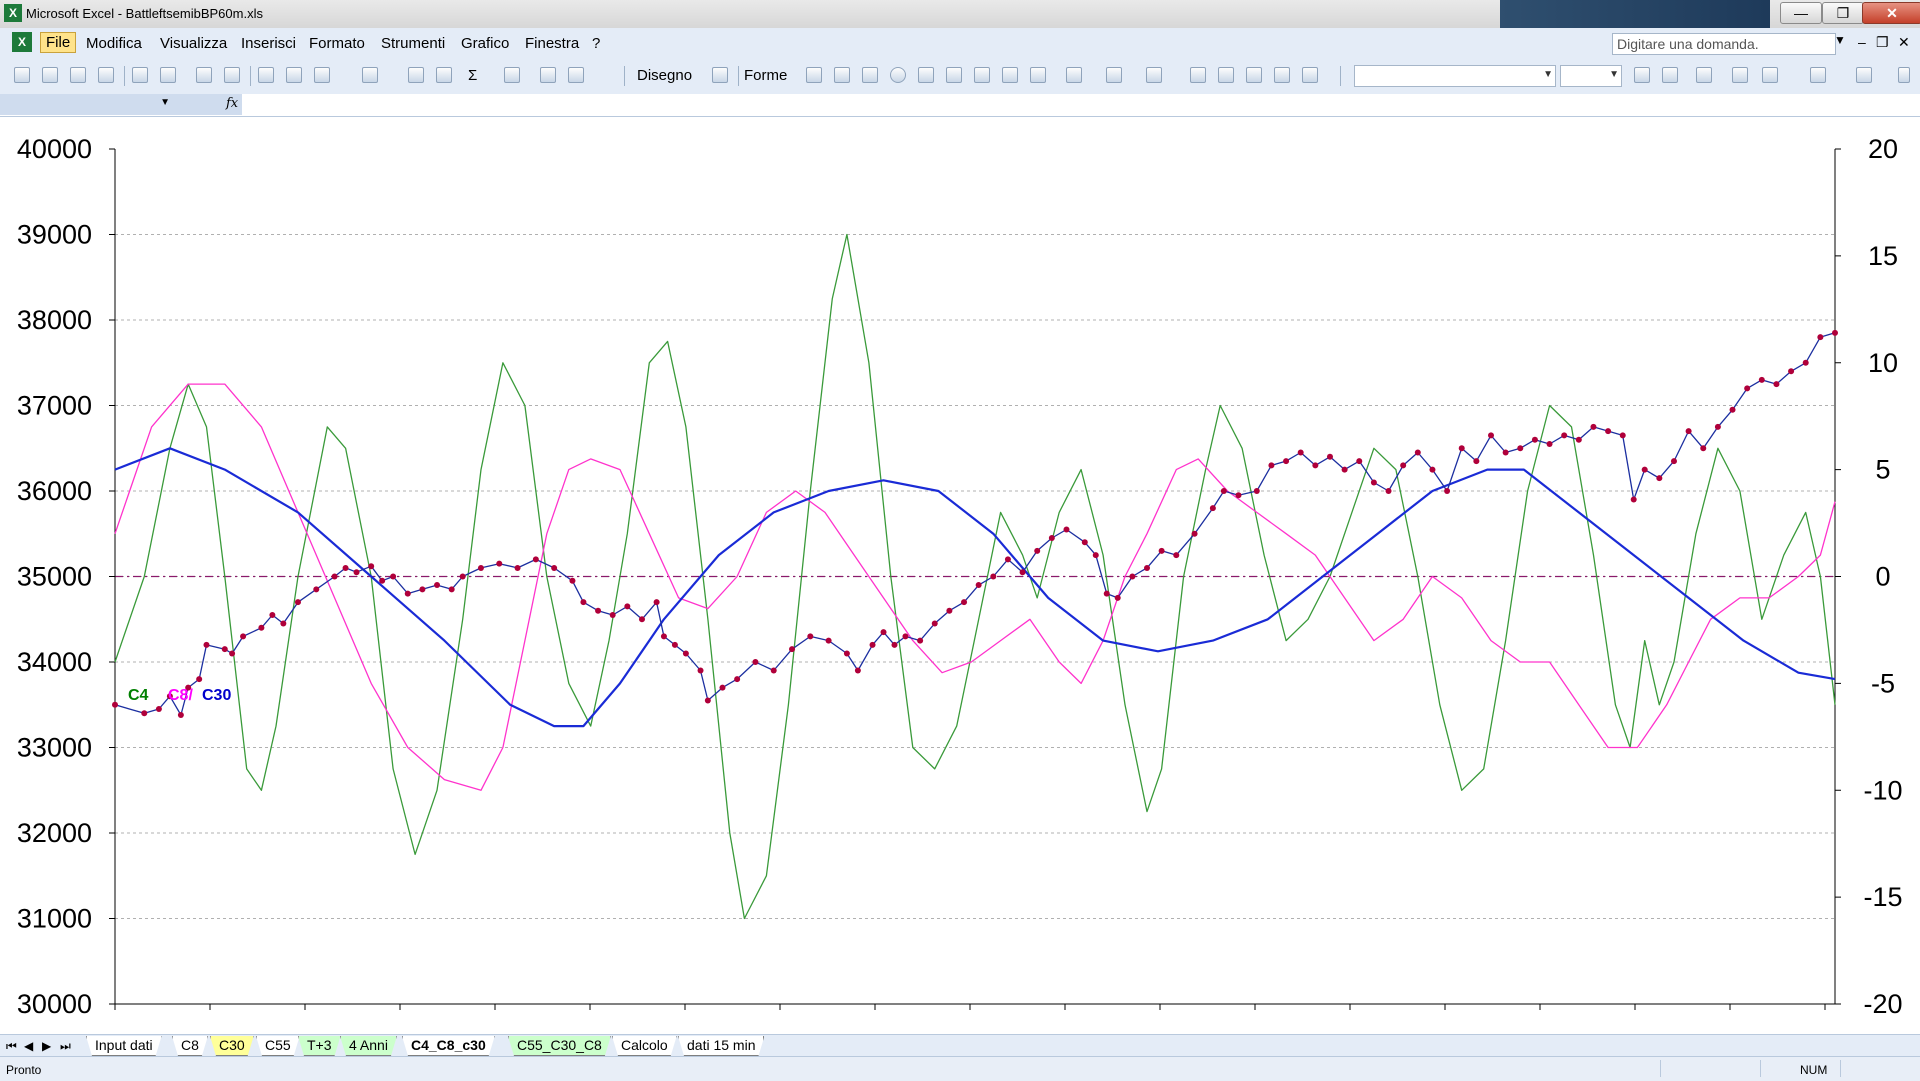 The width and height of the screenshot is (1920, 1081). Describe the element at coordinates (106, 75) in the screenshot. I see `permission-icon` at that location.